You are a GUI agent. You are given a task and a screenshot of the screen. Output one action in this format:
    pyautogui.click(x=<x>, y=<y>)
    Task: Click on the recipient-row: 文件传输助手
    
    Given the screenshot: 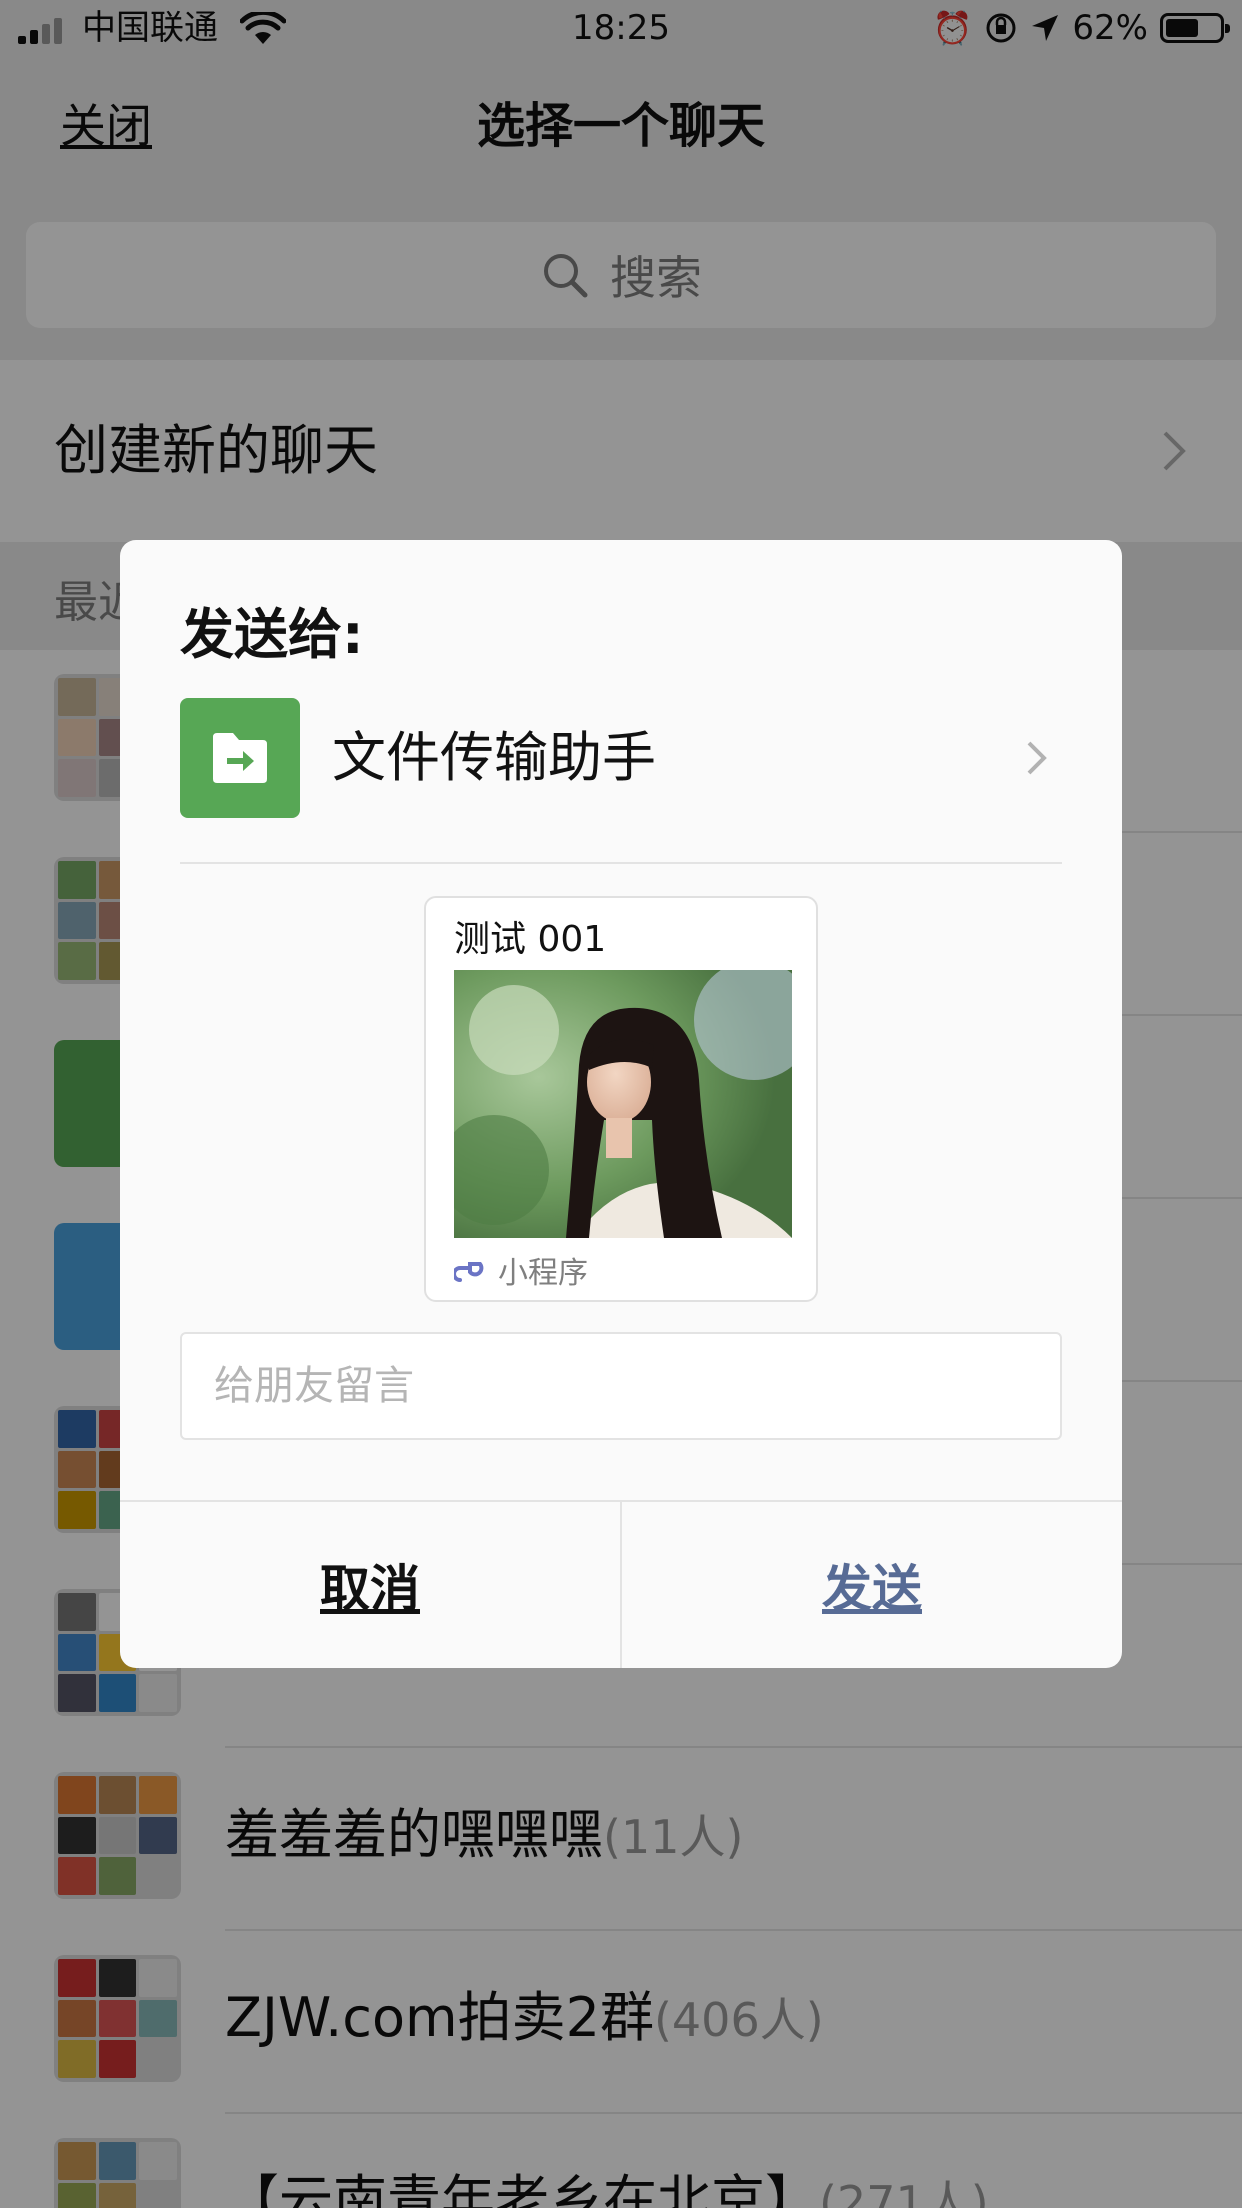 What is the action you would take?
    pyautogui.click(x=621, y=758)
    